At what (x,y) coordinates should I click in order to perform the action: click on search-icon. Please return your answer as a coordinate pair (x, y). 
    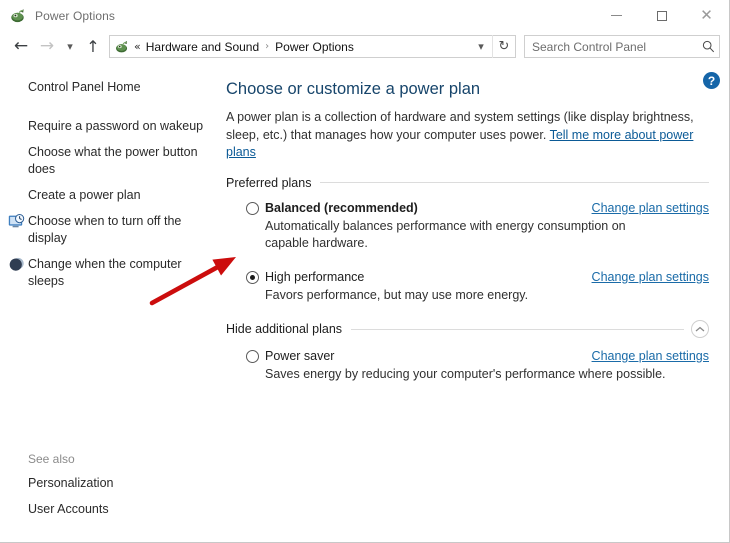
    Looking at the image, I should click on (708, 46).